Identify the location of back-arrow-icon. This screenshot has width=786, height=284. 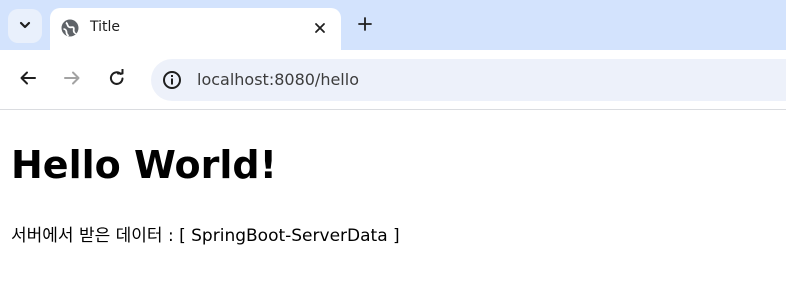
(28, 80).